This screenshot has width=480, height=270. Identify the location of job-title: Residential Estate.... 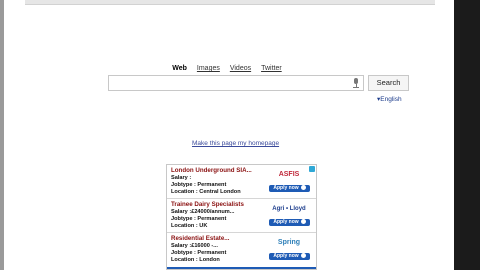
(200, 238).